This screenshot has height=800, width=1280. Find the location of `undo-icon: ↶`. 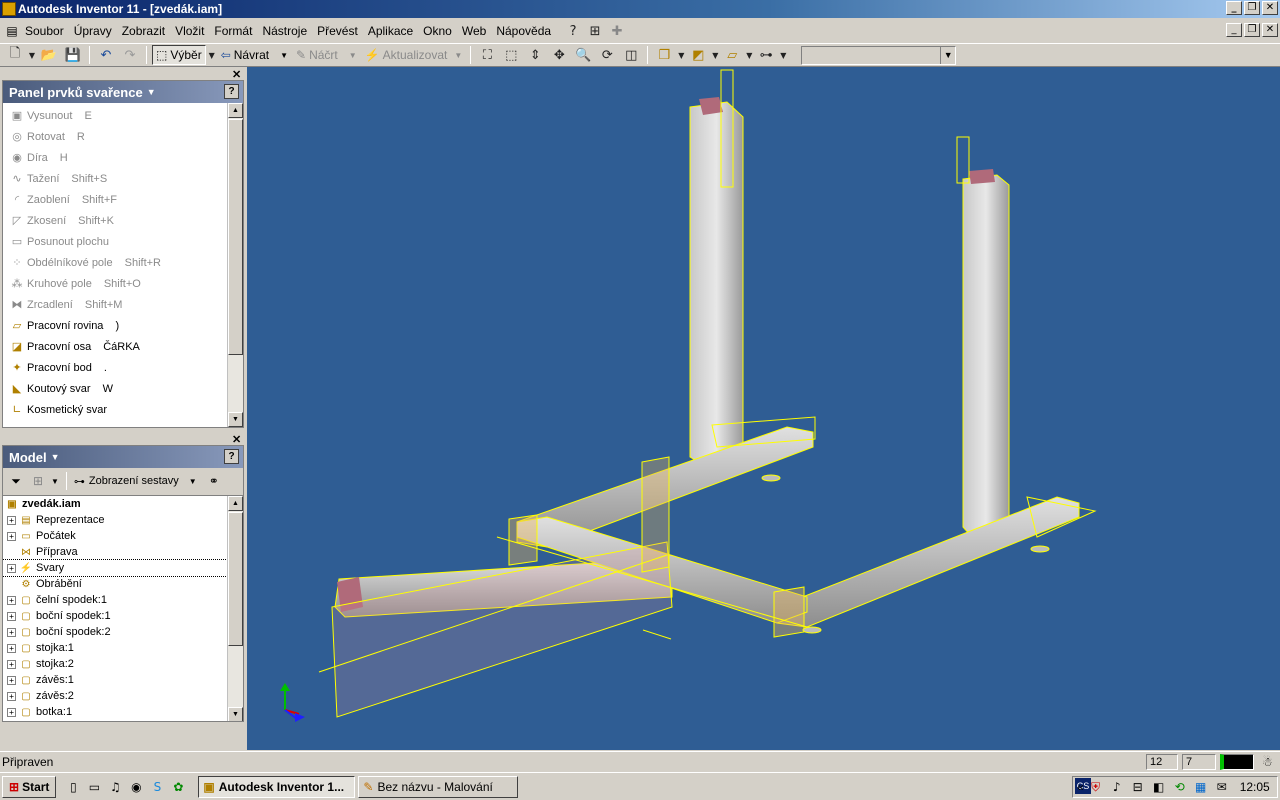

undo-icon: ↶ is located at coordinates (106, 55).